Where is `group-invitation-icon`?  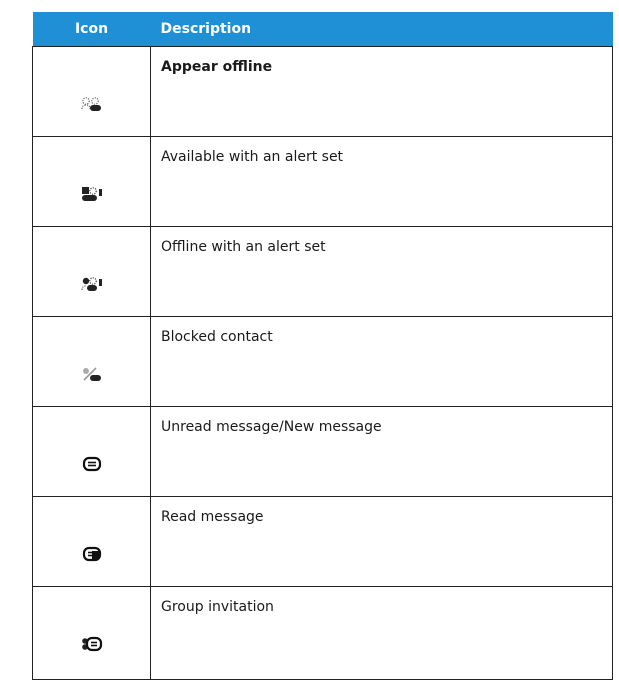
group-invitation-icon is located at coordinates (92, 644).